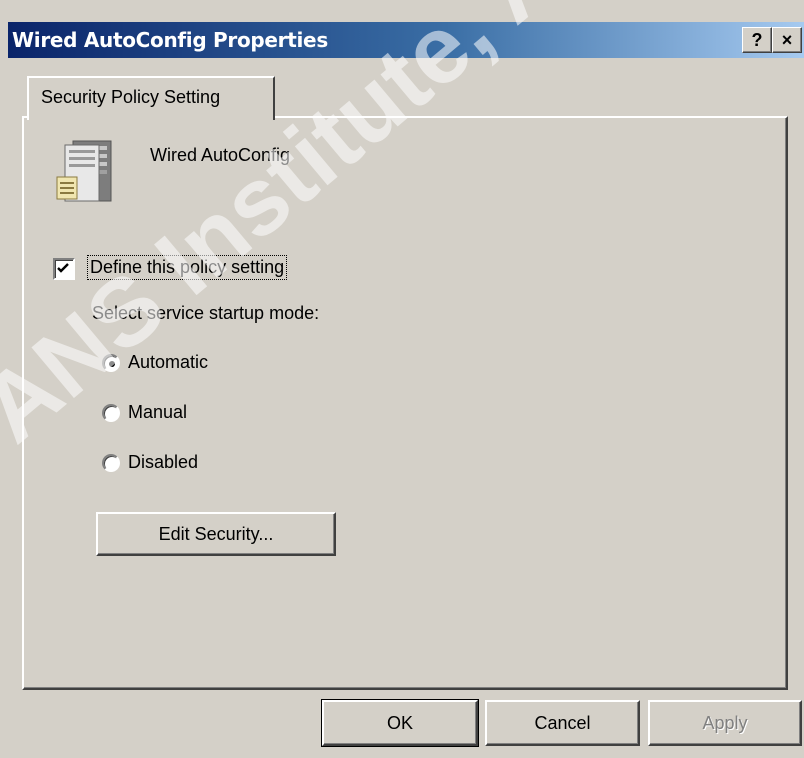 The width and height of the screenshot is (804, 758). What do you see at coordinates (84, 171) in the screenshot?
I see `server-icon` at bounding box center [84, 171].